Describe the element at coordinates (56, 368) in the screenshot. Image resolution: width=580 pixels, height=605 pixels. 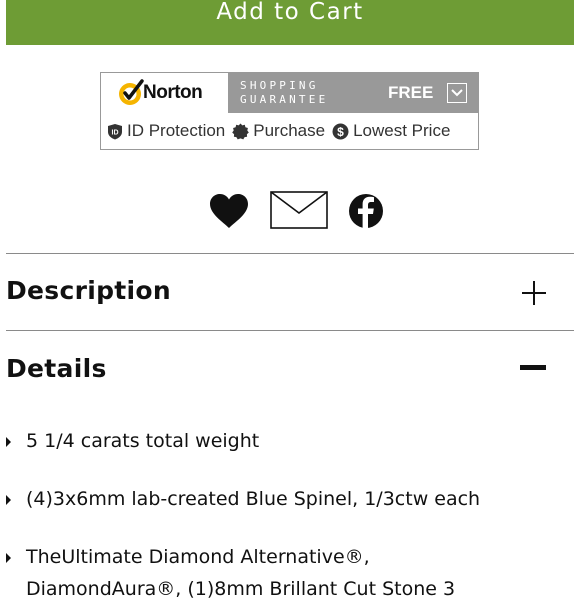
I see `details-accordion-title: Details` at that location.